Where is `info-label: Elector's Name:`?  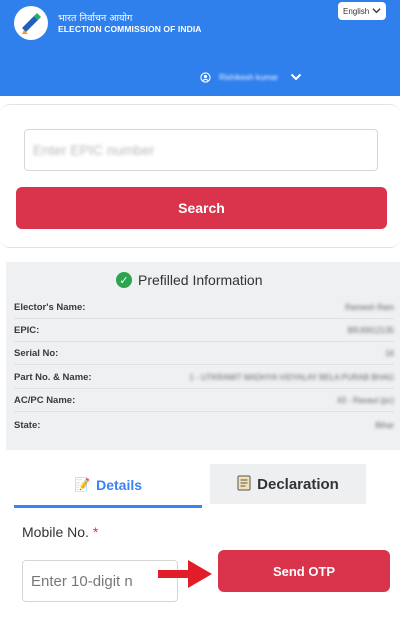 info-label: Elector's Name: is located at coordinates (50, 307).